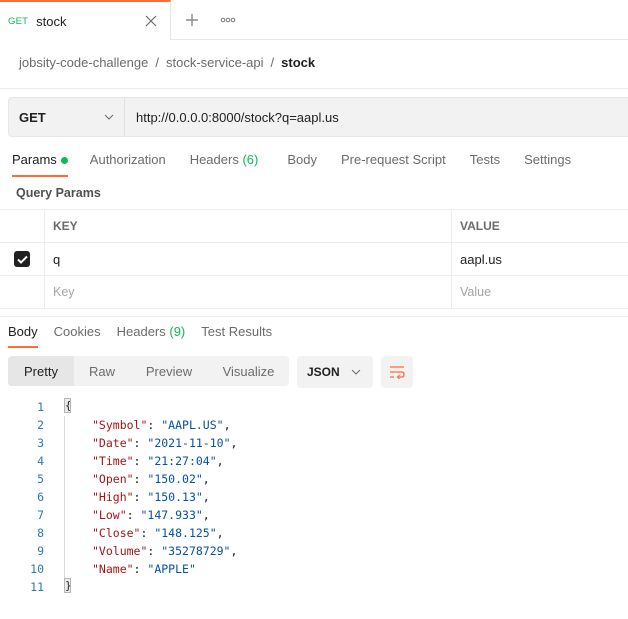 The width and height of the screenshot is (628, 619). I want to click on table-row-empty: Key Value, so click(314, 292).